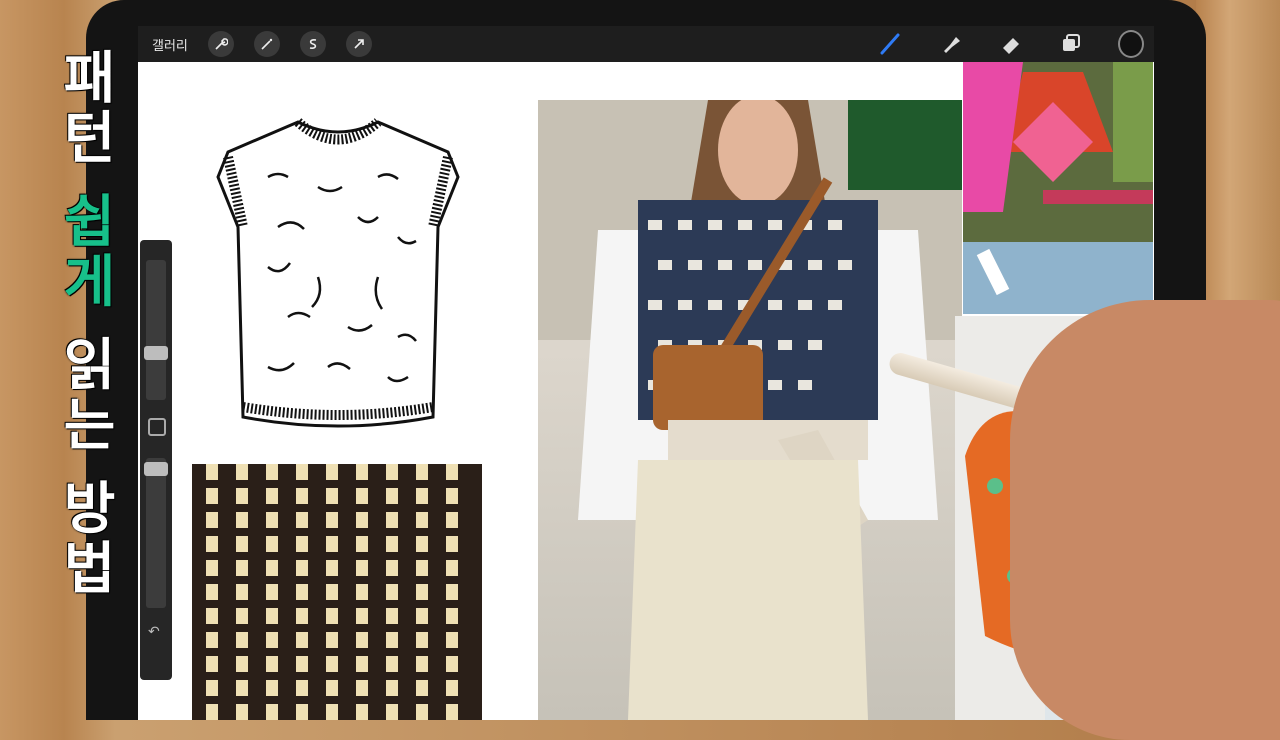 The height and width of the screenshot is (740, 1280). What do you see at coordinates (951, 44) in the screenshot?
I see `smudge-icon` at bounding box center [951, 44].